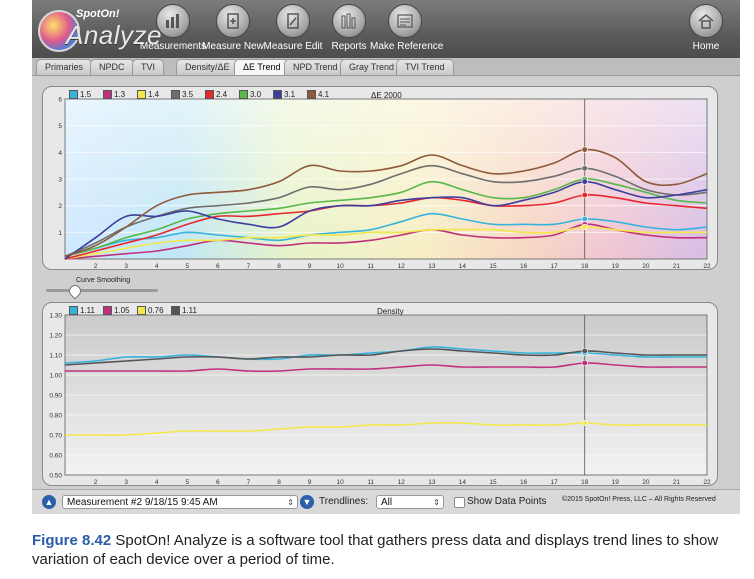 The width and height of the screenshot is (754, 579). Describe the element at coordinates (646, 482) in the screenshot. I see `x-tick-label: 20` at that location.